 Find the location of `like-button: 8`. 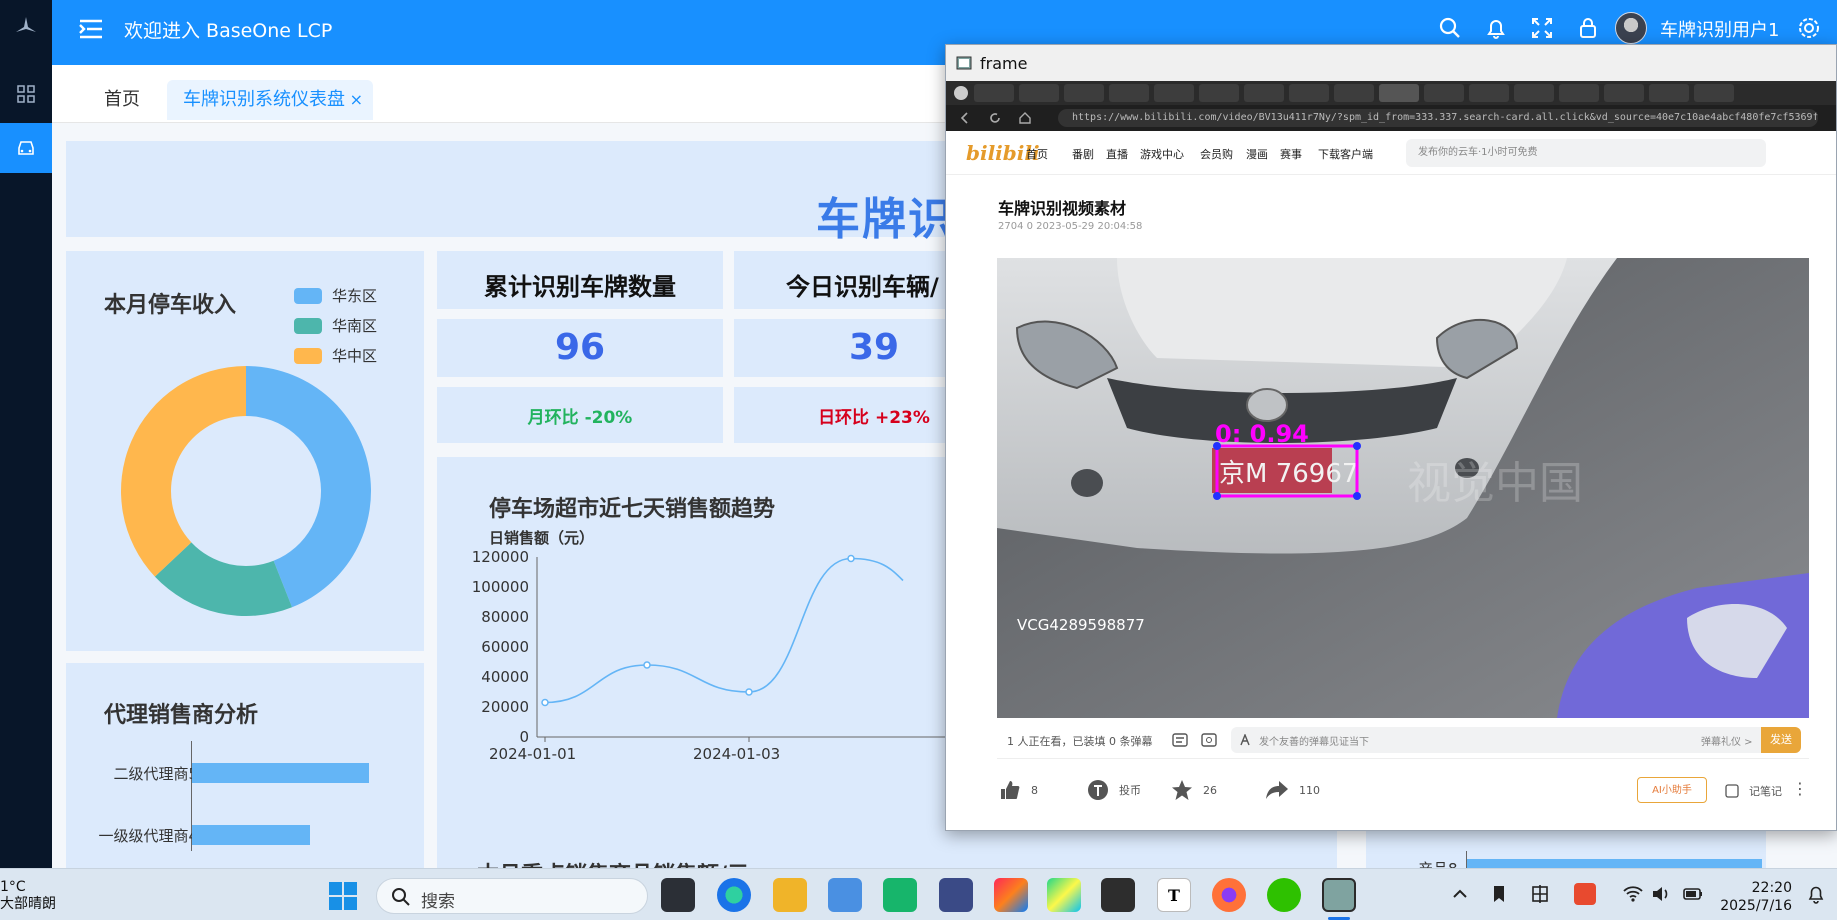

like-button: 8 is located at coordinates (1018, 790).